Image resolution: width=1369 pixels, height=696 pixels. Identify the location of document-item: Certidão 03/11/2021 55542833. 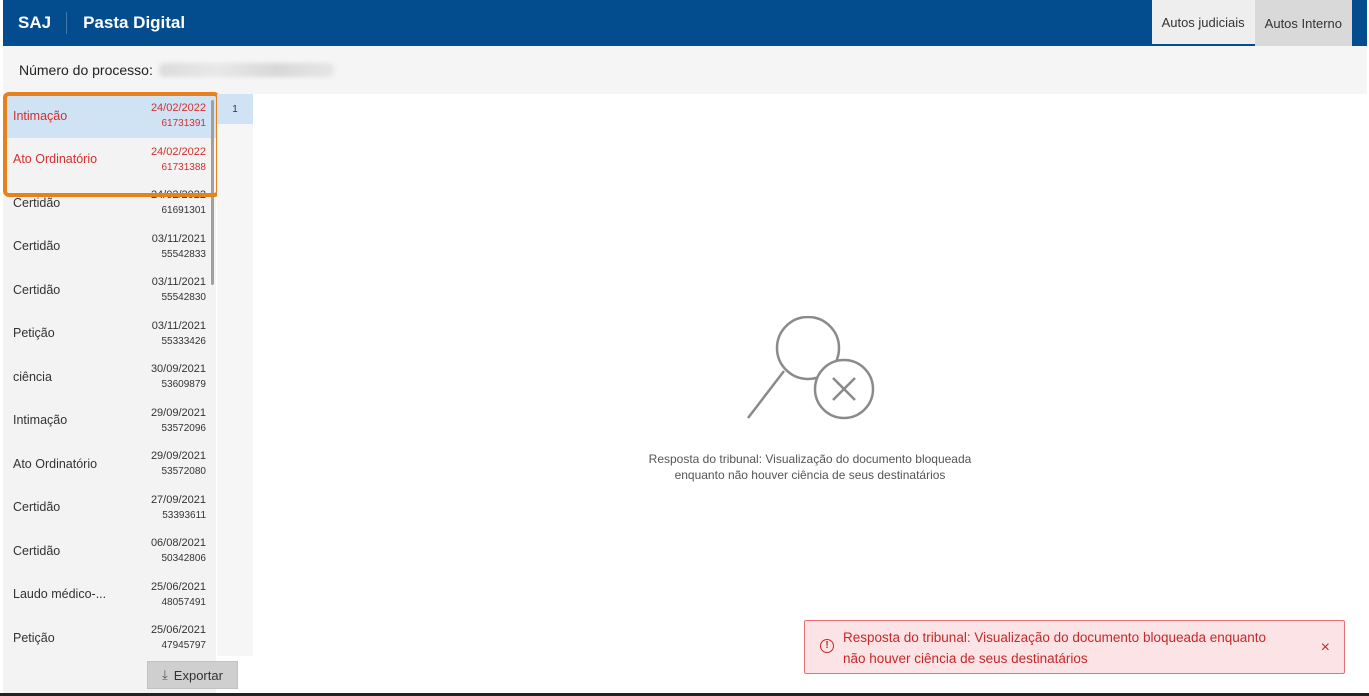
(109, 247).